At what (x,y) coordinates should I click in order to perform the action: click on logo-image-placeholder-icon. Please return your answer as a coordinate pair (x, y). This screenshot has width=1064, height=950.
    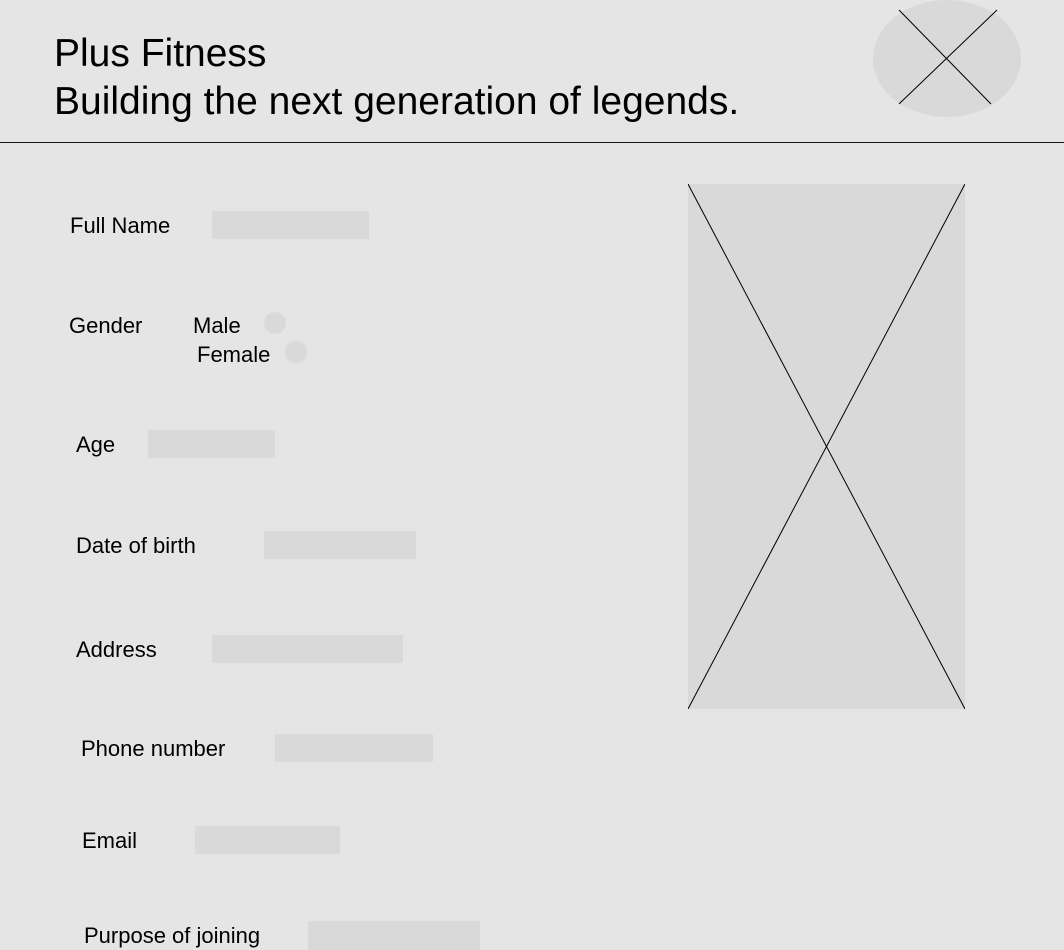
    Looking at the image, I should click on (947, 58).